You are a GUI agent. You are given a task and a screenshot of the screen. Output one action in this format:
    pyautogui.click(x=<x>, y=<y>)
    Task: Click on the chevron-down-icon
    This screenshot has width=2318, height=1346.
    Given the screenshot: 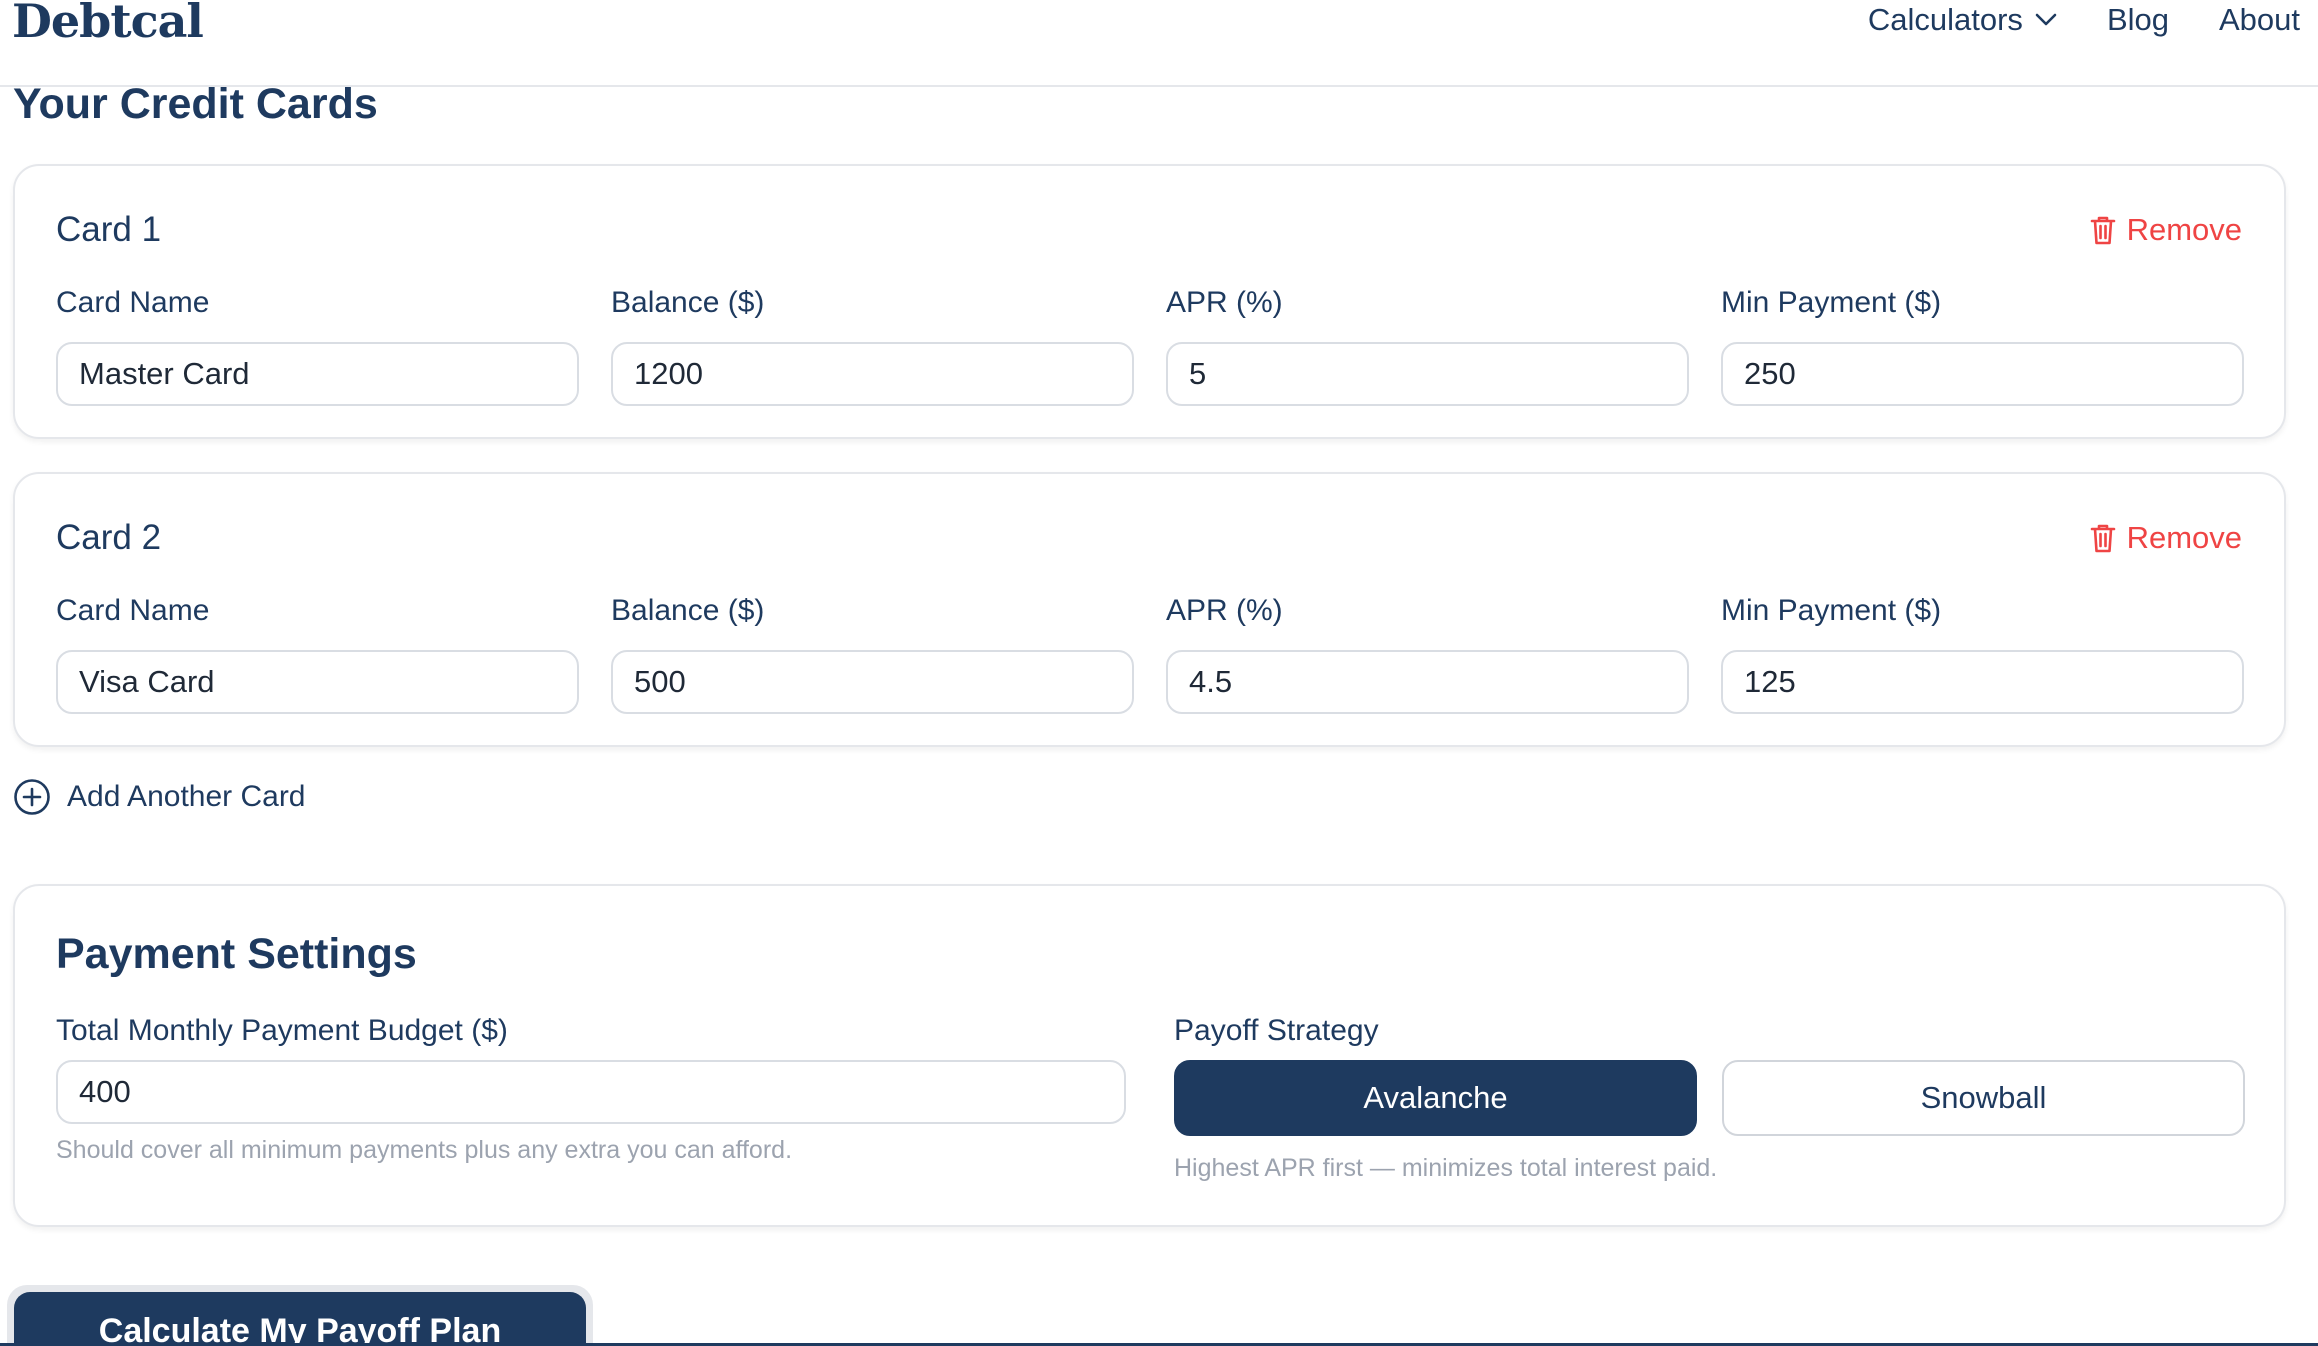 What is the action you would take?
    pyautogui.click(x=2046, y=20)
    